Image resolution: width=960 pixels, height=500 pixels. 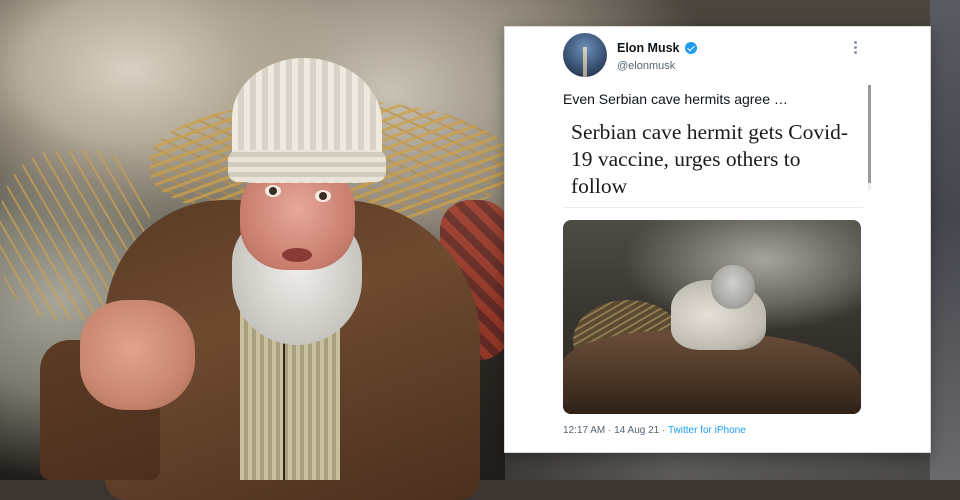 What do you see at coordinates (137, 355) in the screenshot?
I see `pointing-hand` at bounding box center [137, 355].